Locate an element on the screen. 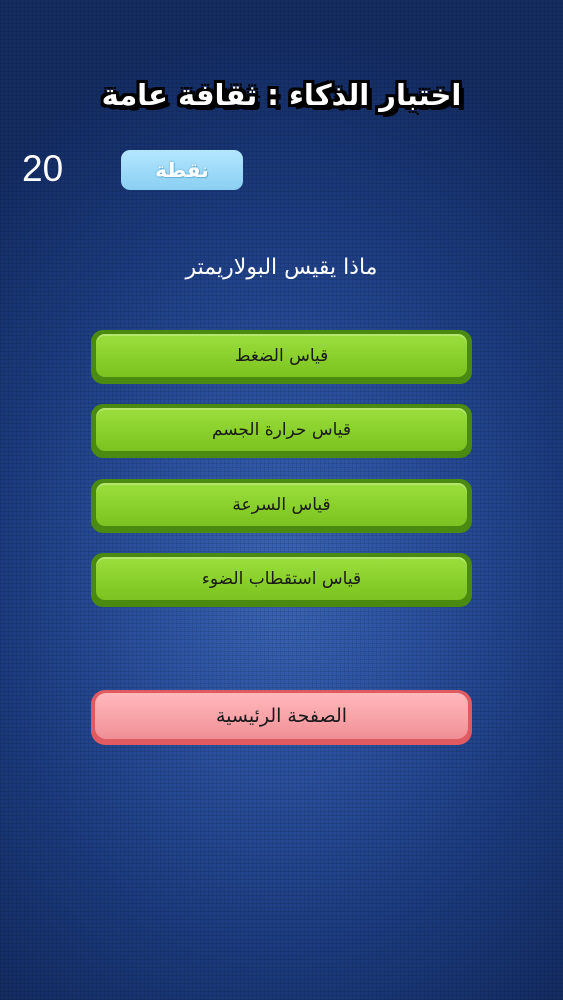 The image size is (563, 1000). home-page-label: الصفحة الرئيسية is located at coordinates (281, 716).